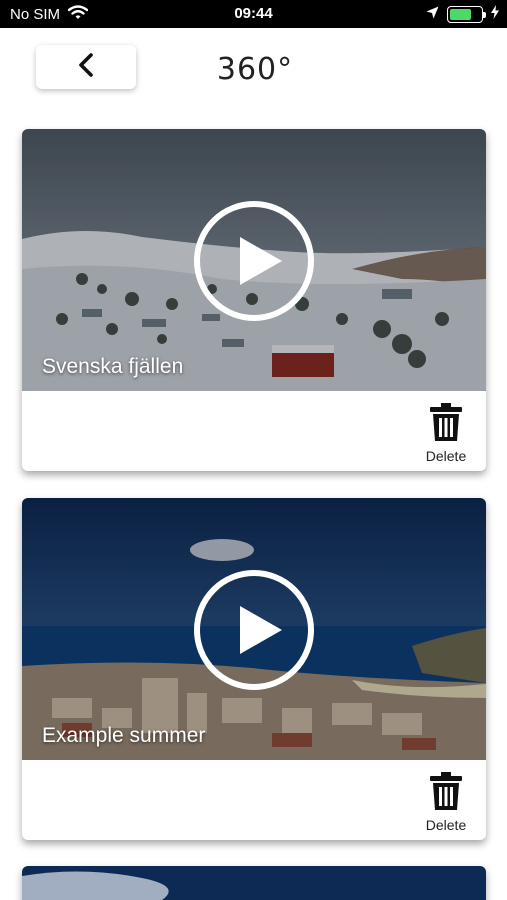  I want to click on bolt-icon, so click(495, 14).